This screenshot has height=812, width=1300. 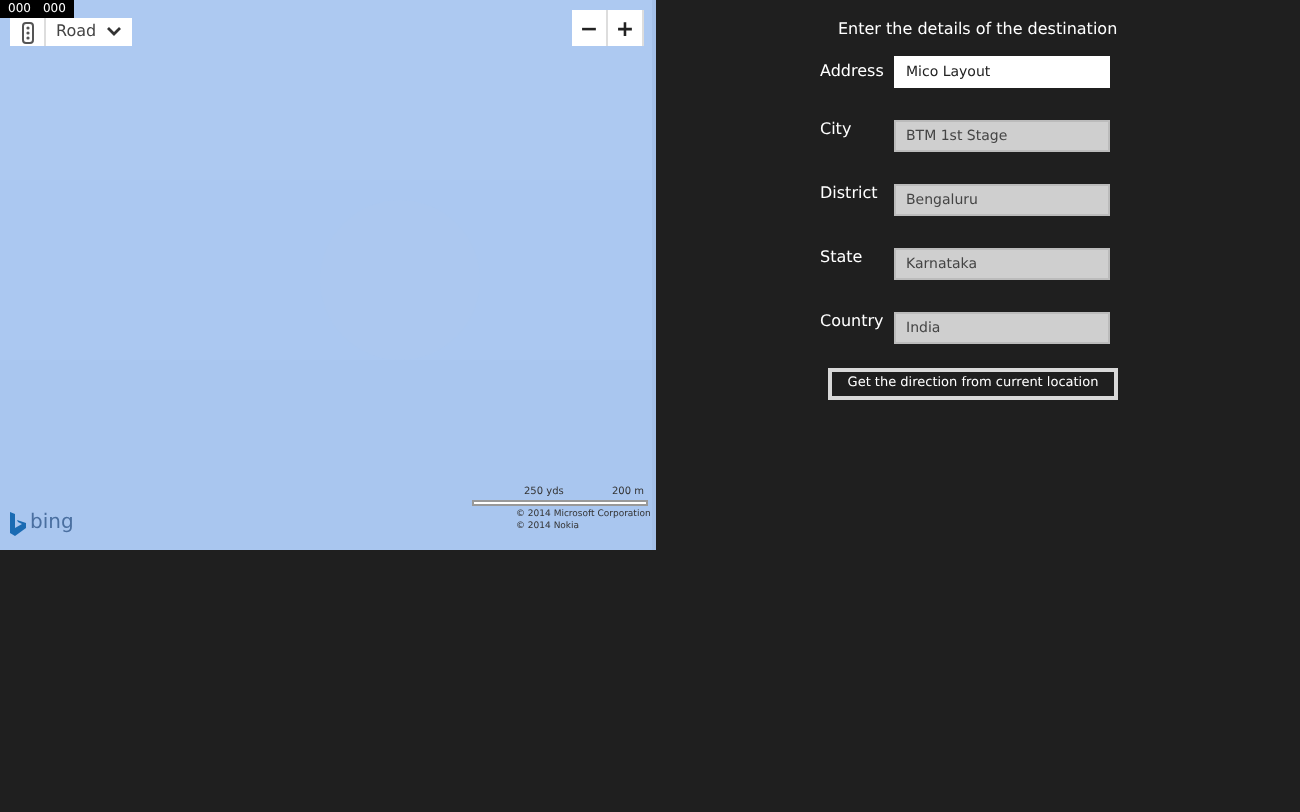 I want to click on field-label: City, so click(x=837, y=130).